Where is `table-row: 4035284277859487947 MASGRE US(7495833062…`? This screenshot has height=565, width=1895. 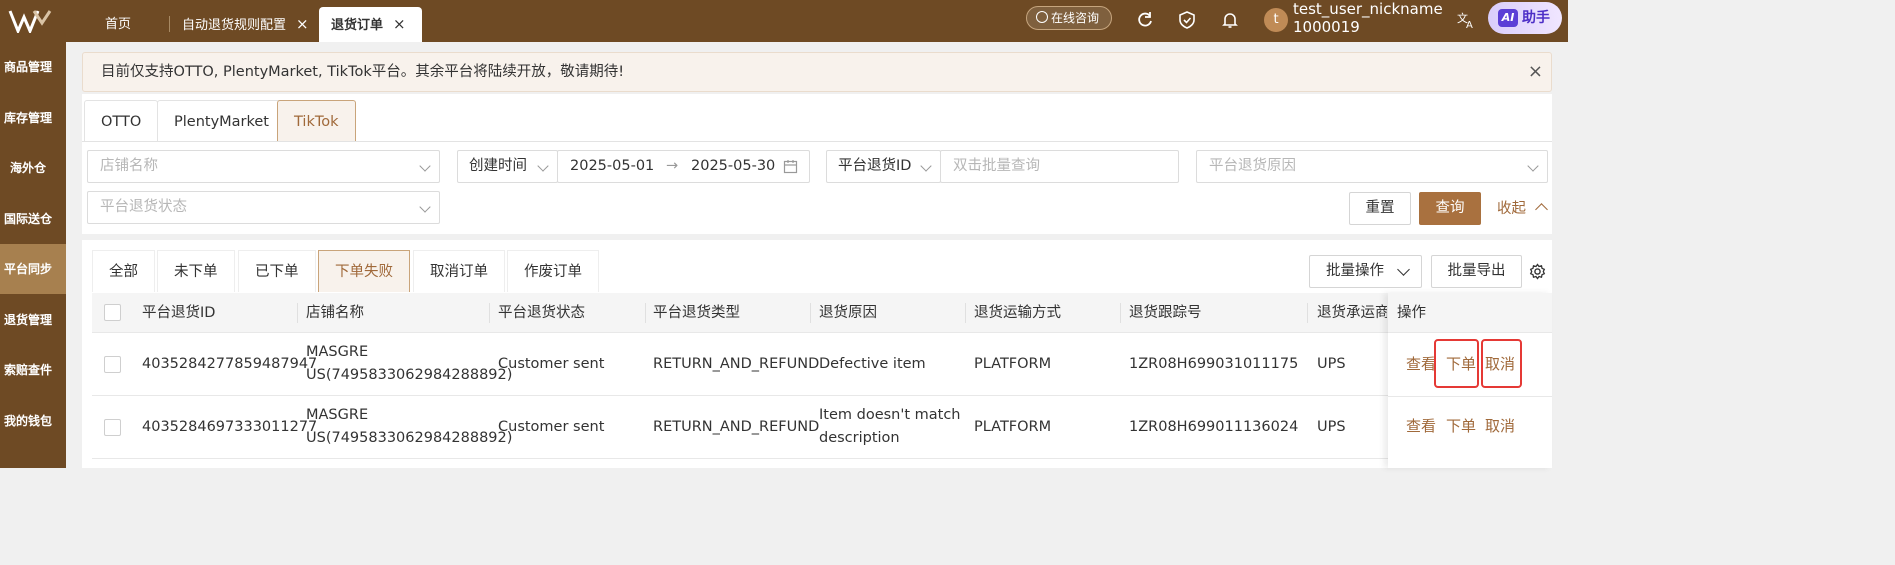 table-row: 4035284277859487947 MASGRE US(7495833062… is located at coordinates (822, 364).